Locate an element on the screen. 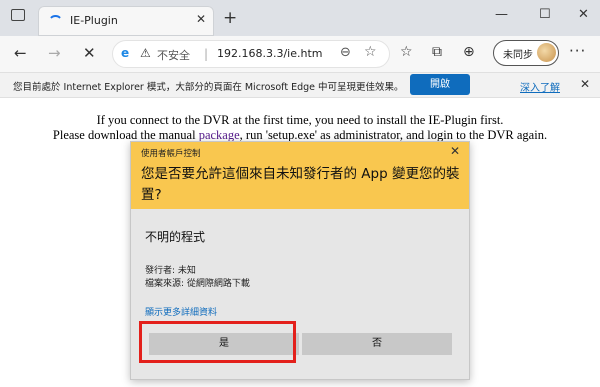  uac-question: 您是否要允許這個來自未知發行者的 App 變更您的裝置? is located at coordinates (300, 184).